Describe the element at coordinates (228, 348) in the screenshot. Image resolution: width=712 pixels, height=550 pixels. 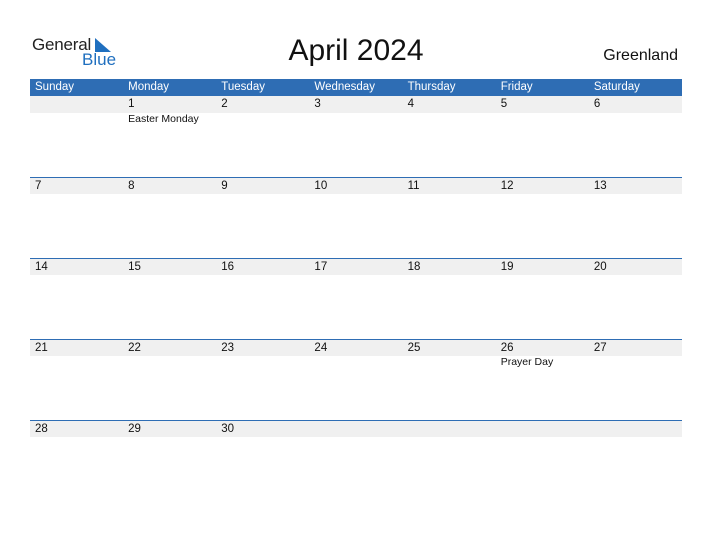
I see `day-number: 23` at that location.